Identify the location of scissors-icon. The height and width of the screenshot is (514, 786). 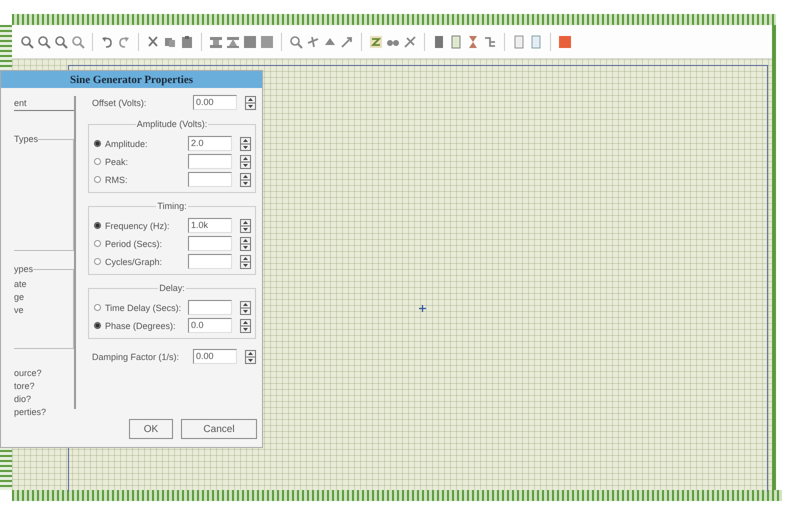
(153, 41).